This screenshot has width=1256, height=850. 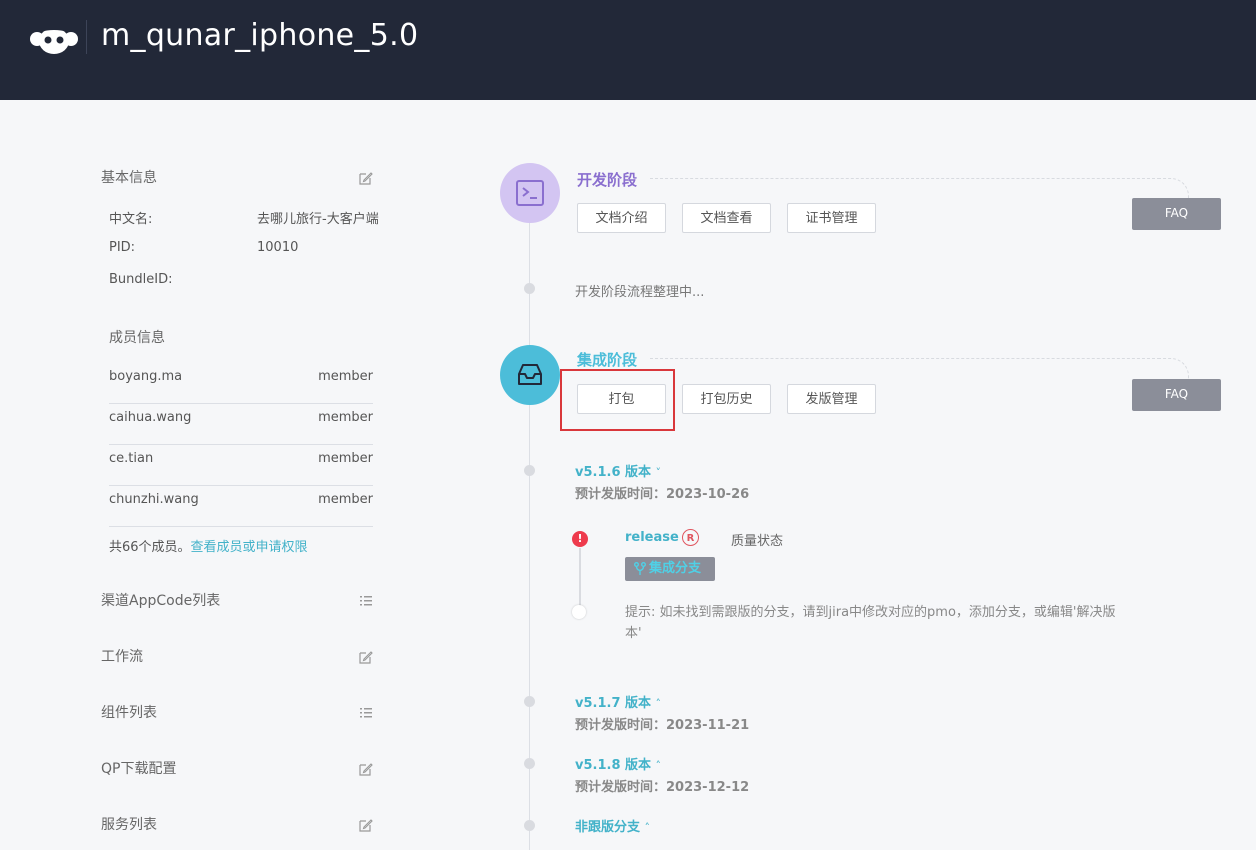 What do you see at coordinates (54, 39) in the screenshot?
I see `monkey-face-logo` at bounding box center [54, 39].